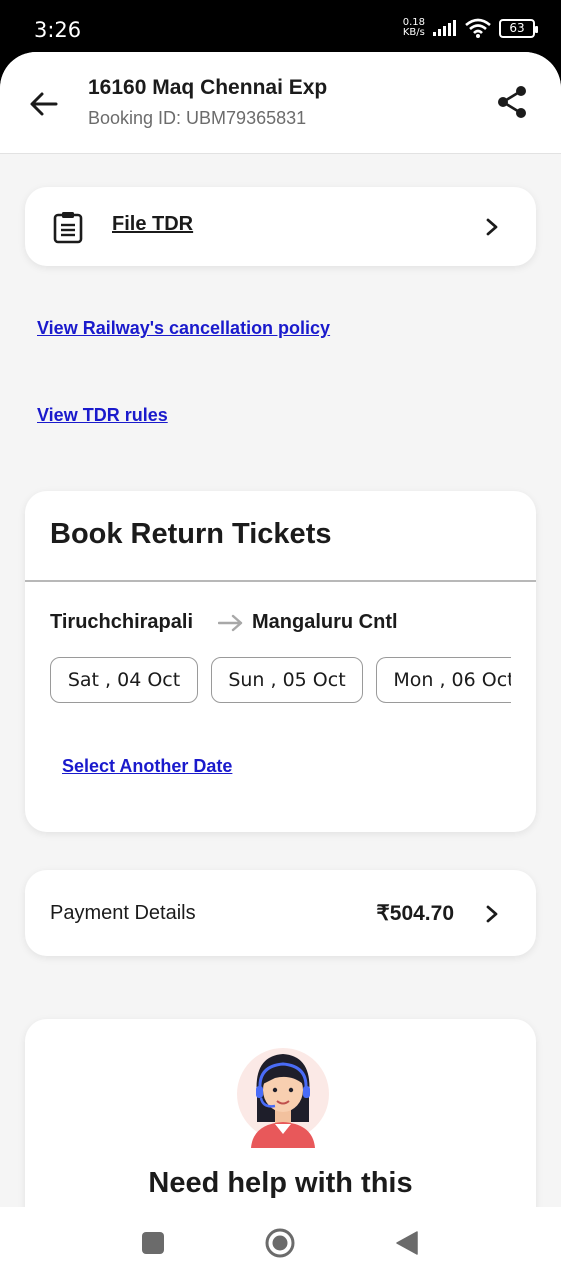  Describe the element at coordinates (230, 623) in the screenshot. I see `arrow-right-icon` at that location.